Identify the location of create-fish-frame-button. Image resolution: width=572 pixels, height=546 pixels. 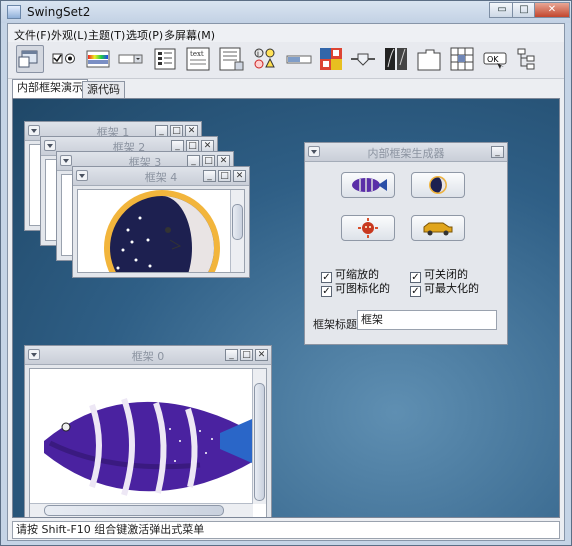
(368, 185).